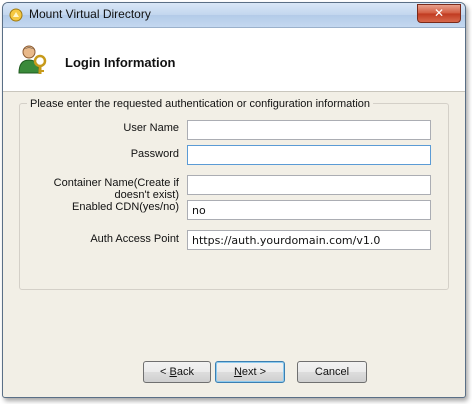  Describe the element at coordinates (173, 372) in the screenshot. I see `back-button-accel: B` at that location.